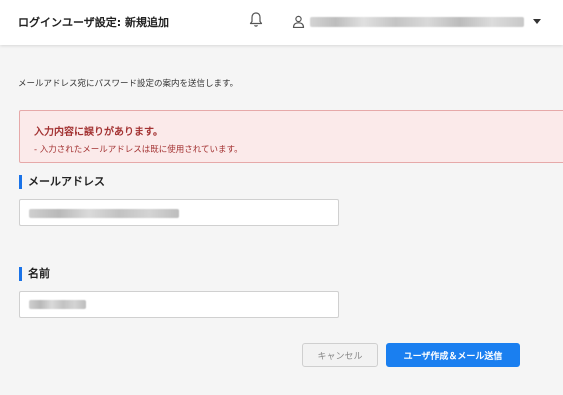 The width and height of the screenshot is (563, 395). What do you see at coordinates (537, 21) in the screenshot?
I see `caret-down-icon` at bounding box center [537, 21].